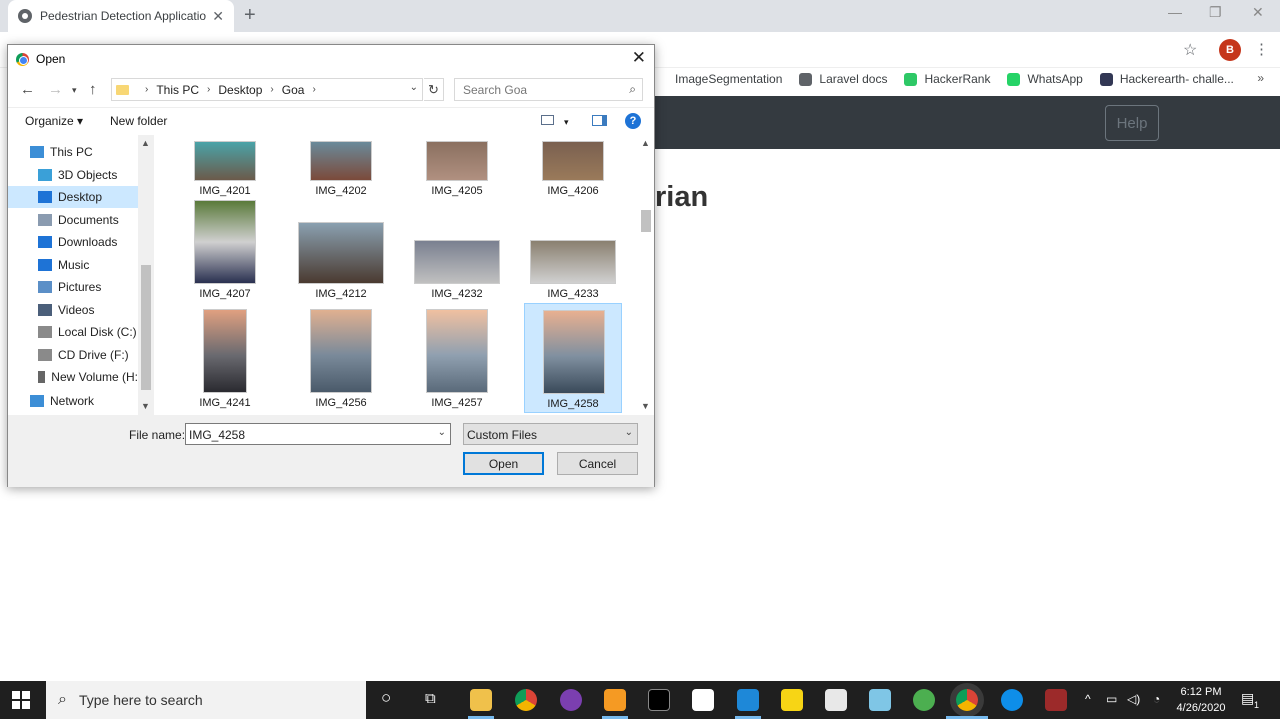 The width and height of the screenshot is (1280, 719). Describe the element at coordinates (146, 327) in the screenshot. I see `nav-scroll-thumb` at that location.